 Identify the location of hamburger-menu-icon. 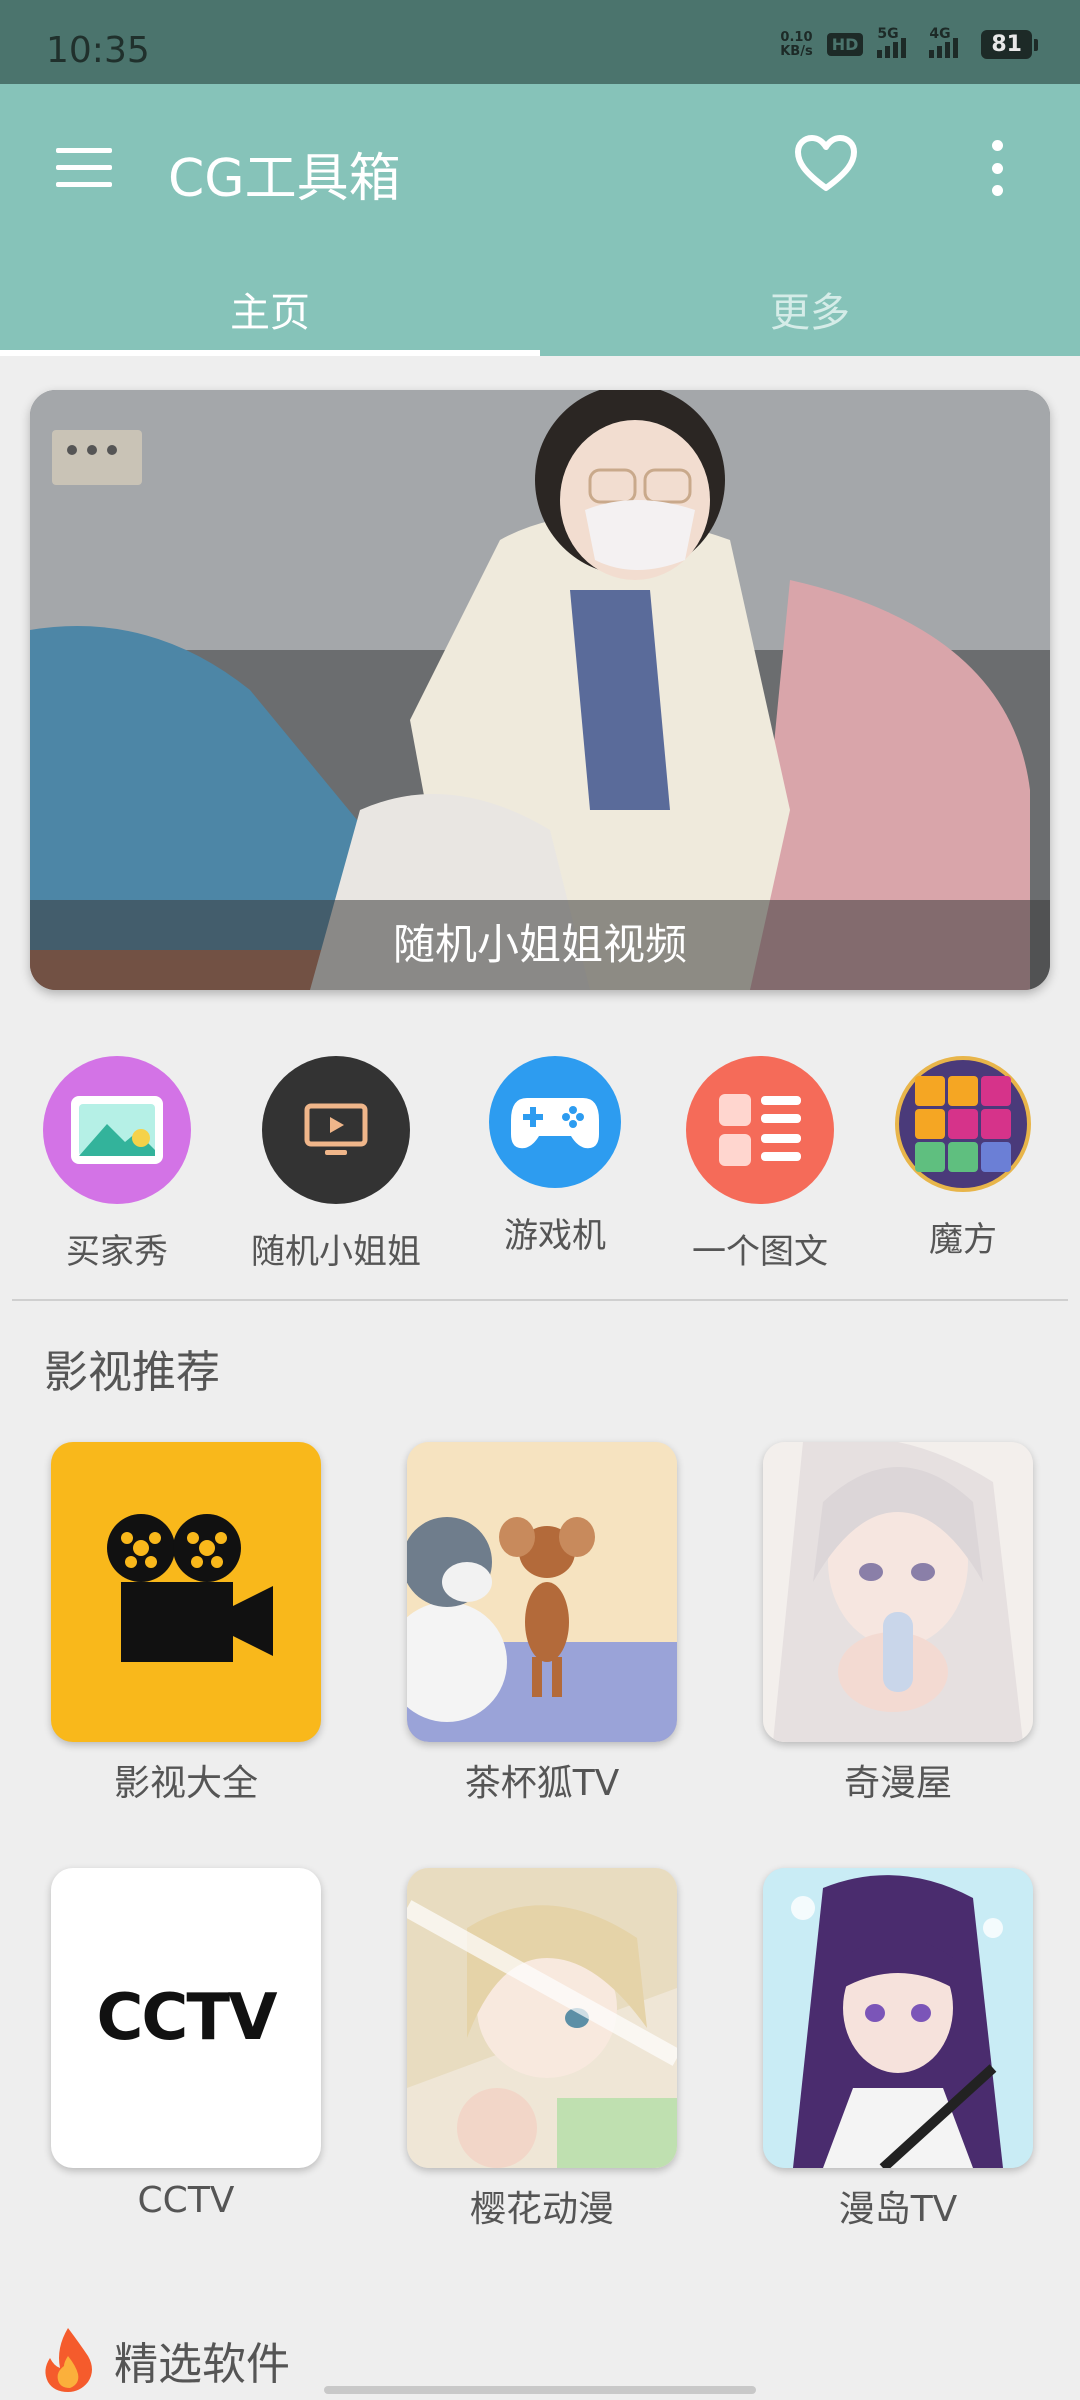
(84, 168).